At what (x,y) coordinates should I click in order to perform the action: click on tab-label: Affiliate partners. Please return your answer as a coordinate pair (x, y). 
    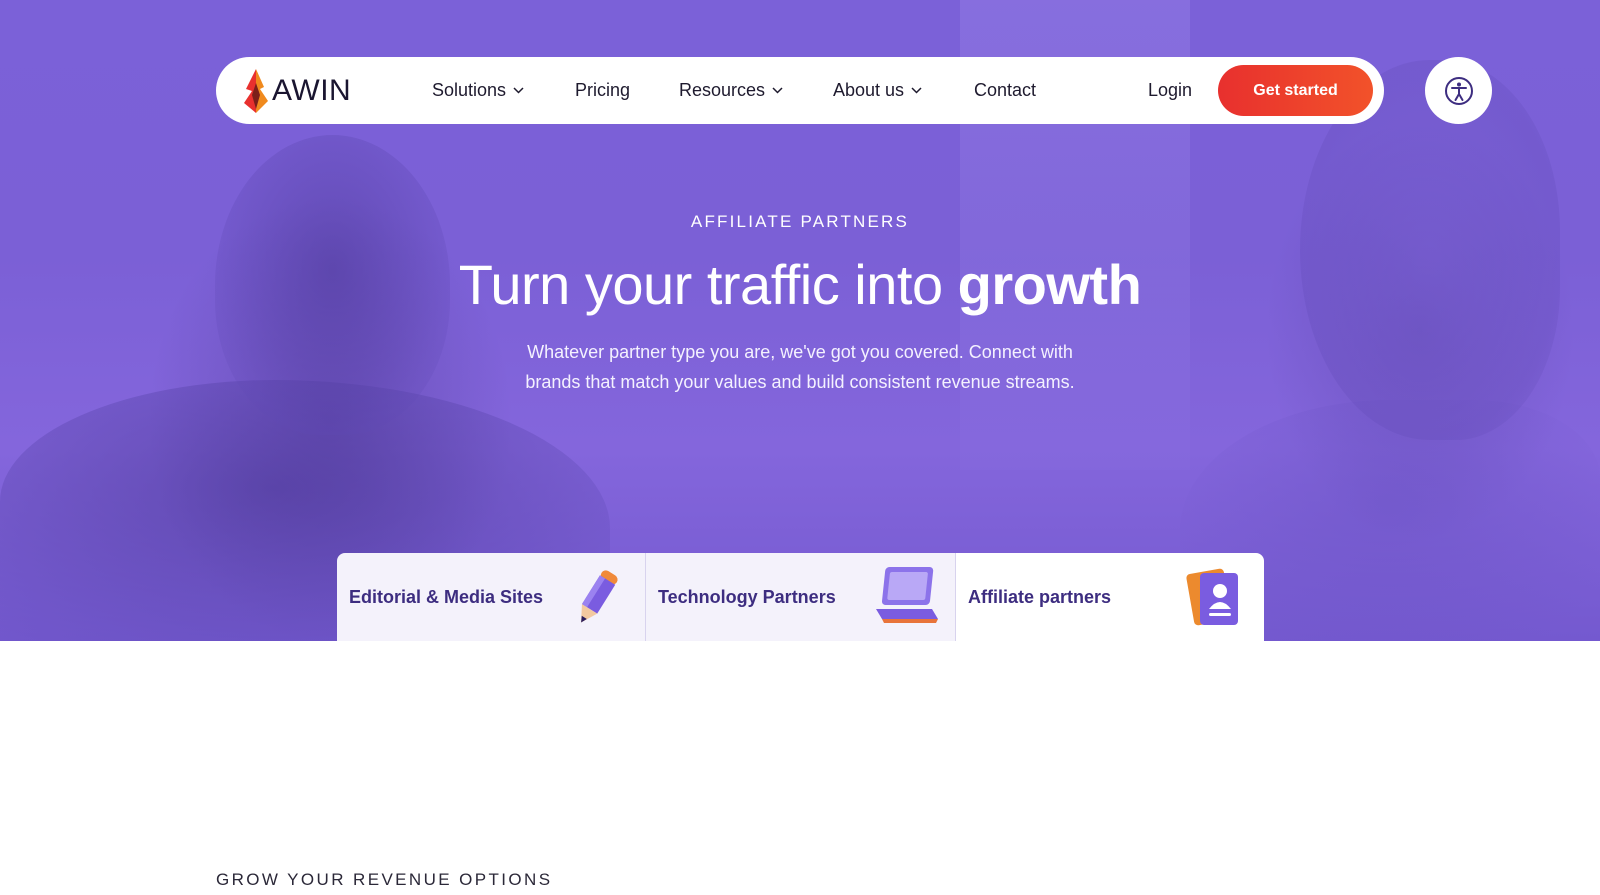
    Looking at the image, I should click on (1040, 596).